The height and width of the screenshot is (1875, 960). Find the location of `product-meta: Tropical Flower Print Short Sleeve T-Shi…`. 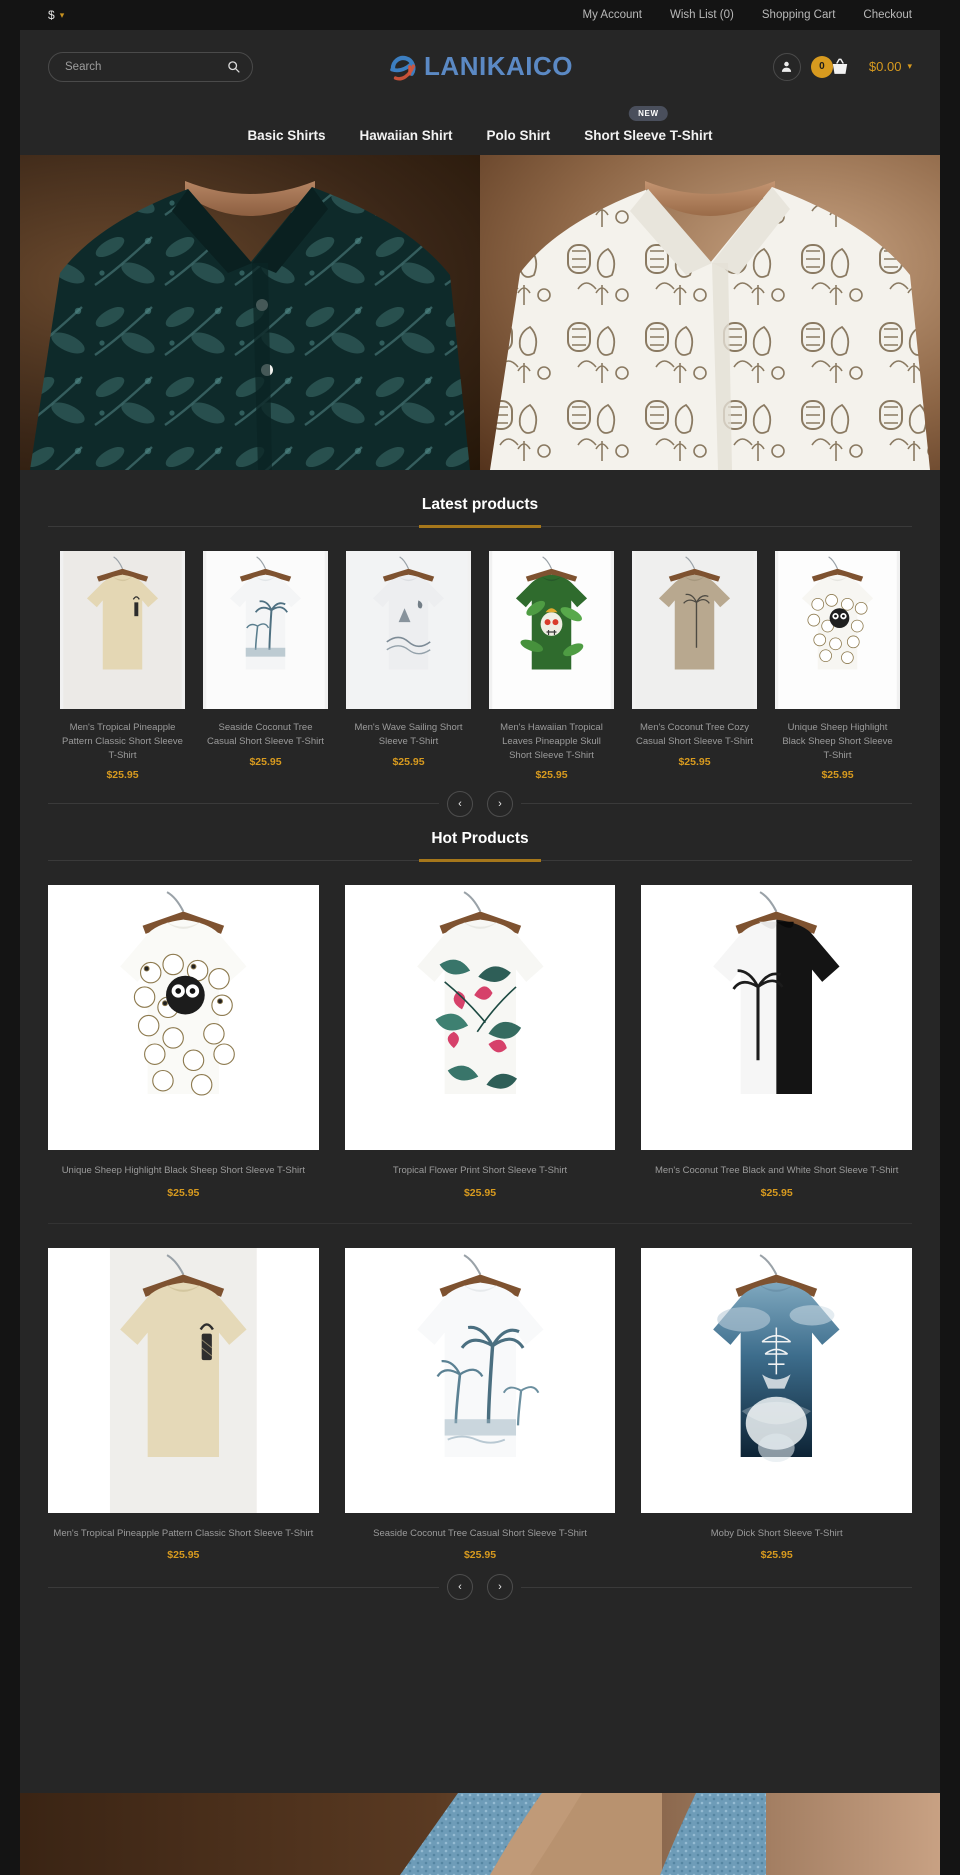

product-meta: Tropical Flower Print Short Sleeve T-Shi… is located at coordinates (480, 1174).